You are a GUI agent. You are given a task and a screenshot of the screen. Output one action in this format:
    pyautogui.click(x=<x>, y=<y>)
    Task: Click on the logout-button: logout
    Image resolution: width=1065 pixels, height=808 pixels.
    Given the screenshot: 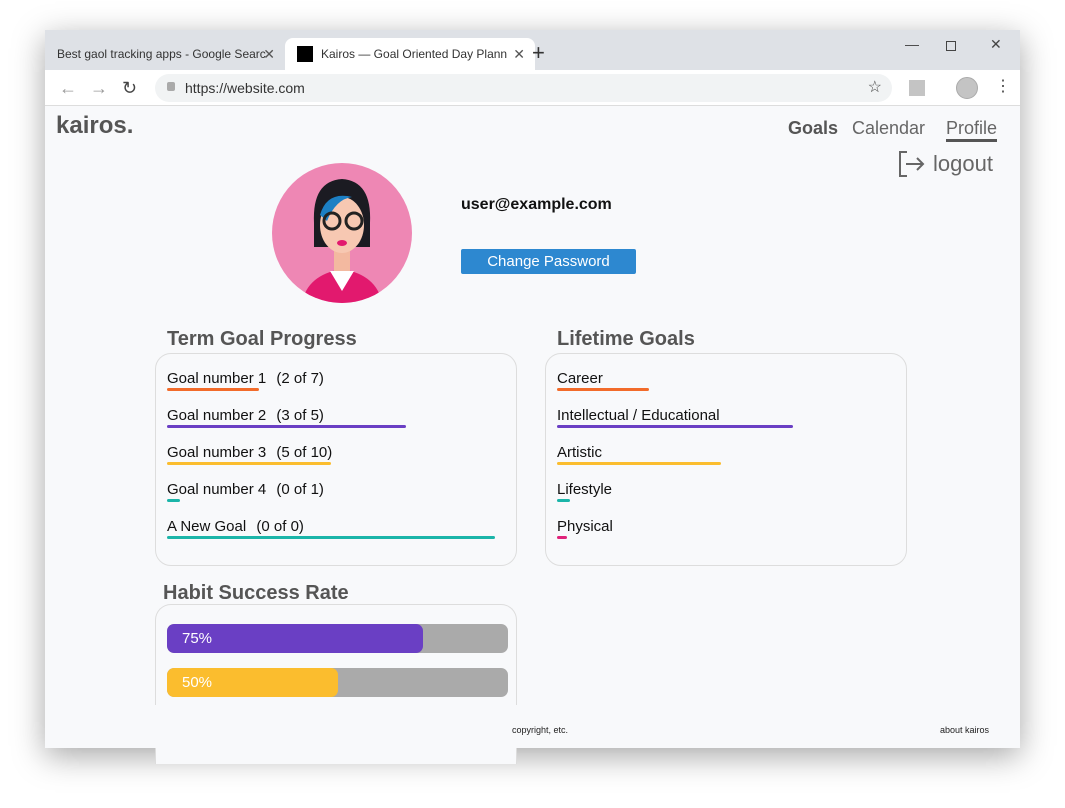 What is the action you would take?
    pyautogui.click(x=945, y=164)
    